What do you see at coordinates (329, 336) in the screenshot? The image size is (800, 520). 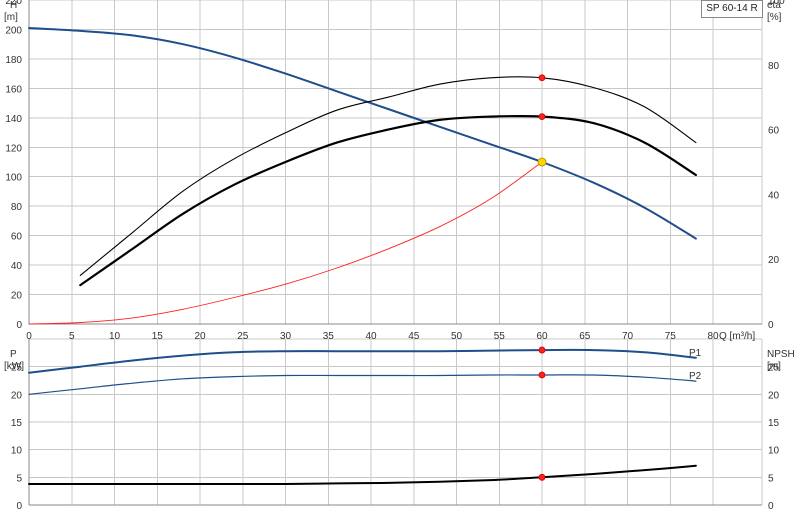 I see `x-tick-label: 35` at bounding box center [329, 336].